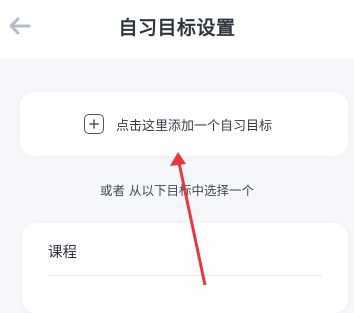  Describe the element at coordinates (193, 126) in the screenshot. I see `add-goal-label: 点击这里添加一个自习目标` at that location.